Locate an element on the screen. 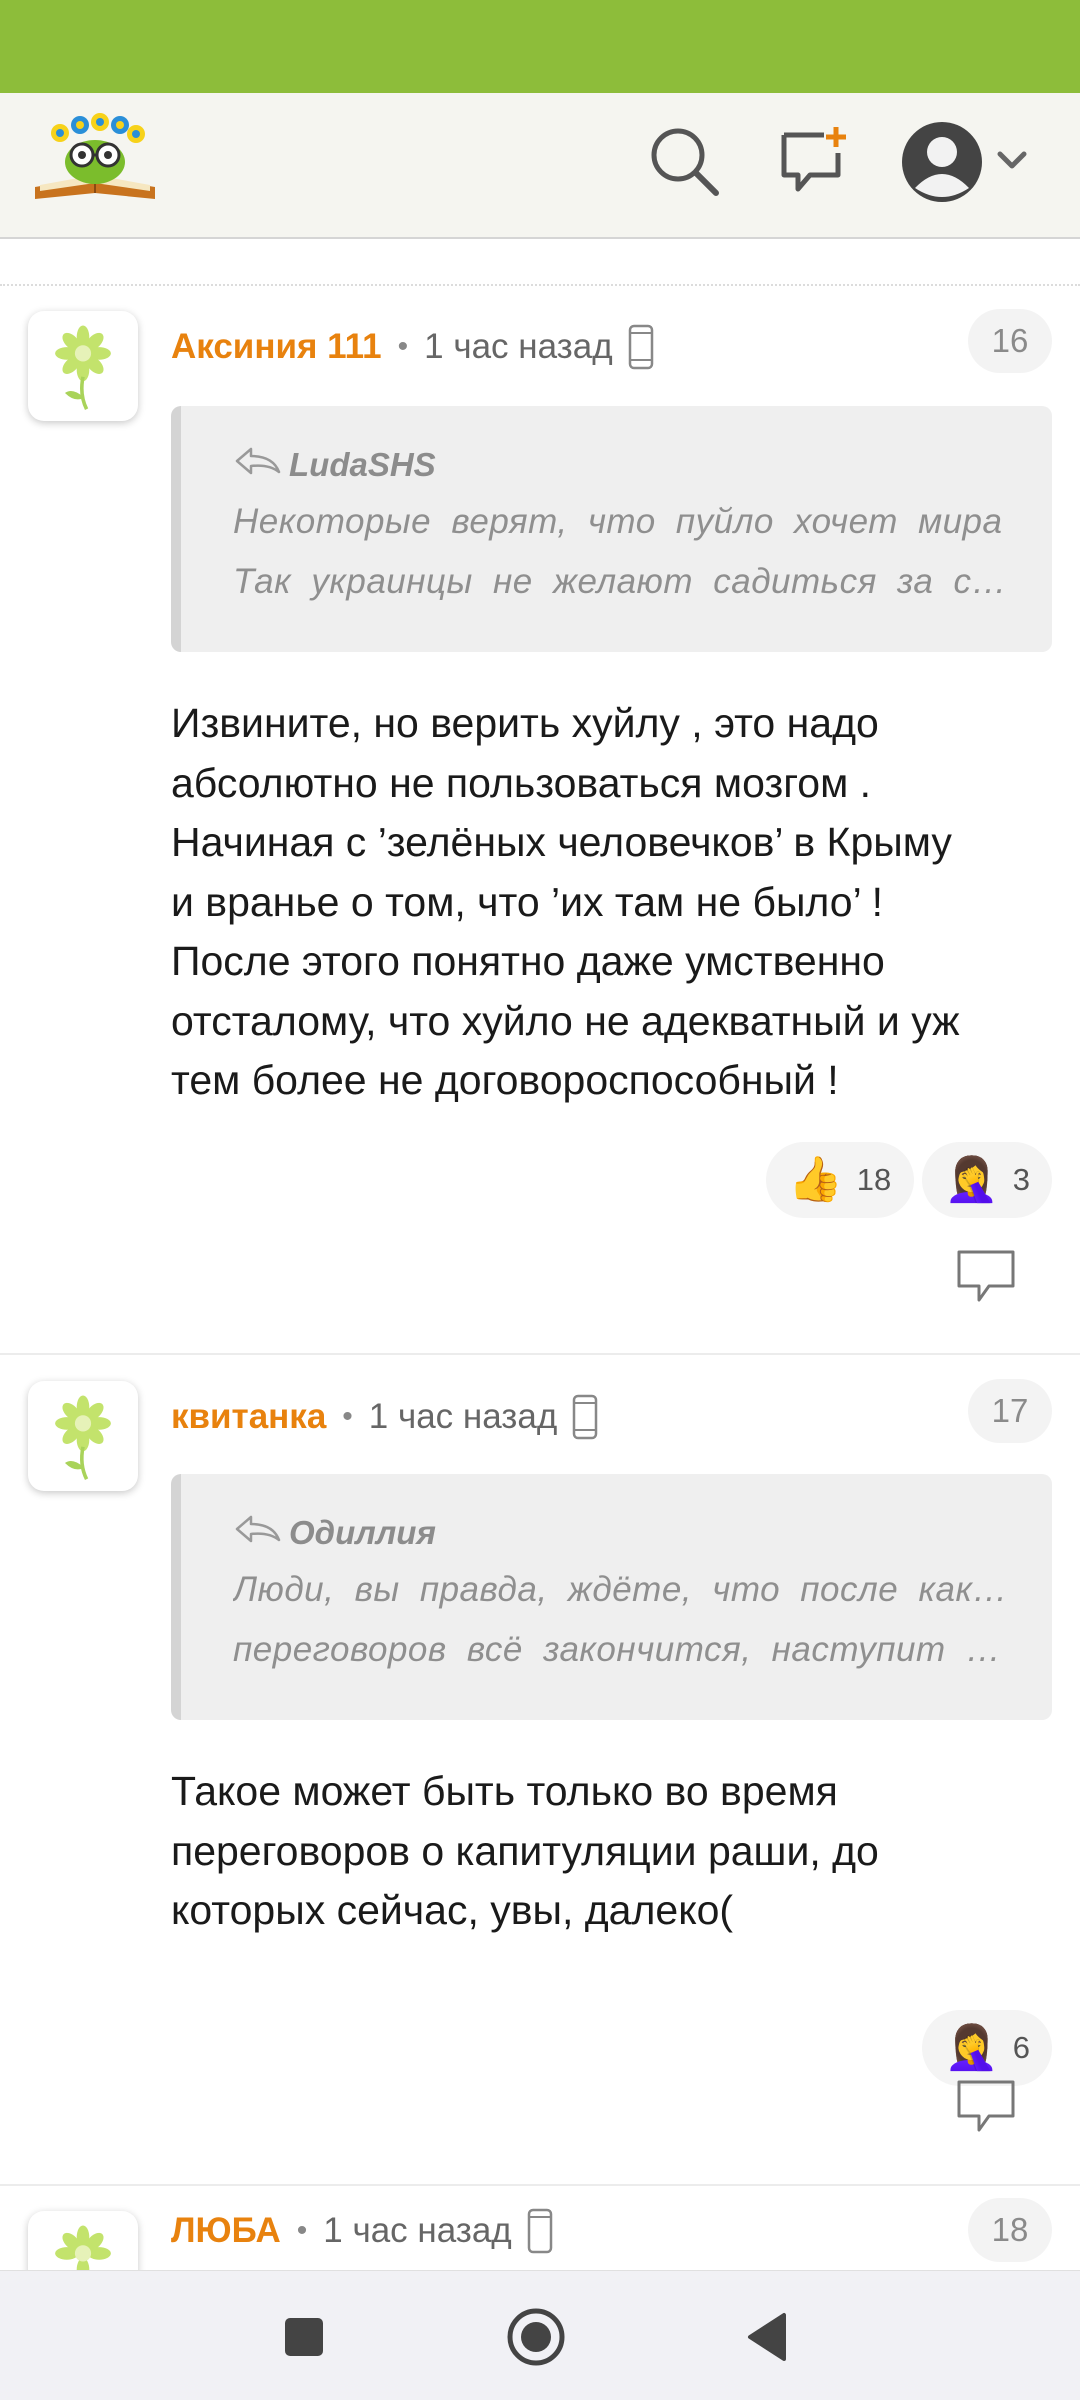 This screenshot has width=1080, height=2400. reaction-count: 3 is located at coordinates (1021, 1179).